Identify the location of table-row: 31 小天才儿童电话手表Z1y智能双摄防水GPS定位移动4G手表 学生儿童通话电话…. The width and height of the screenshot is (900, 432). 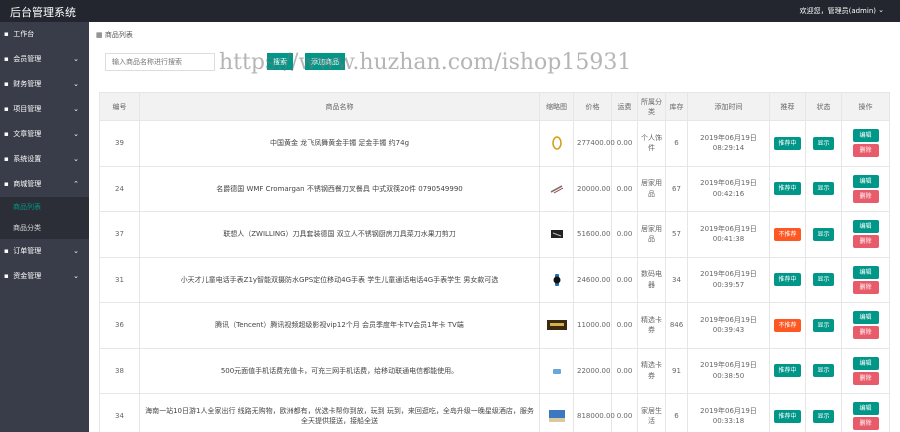
(494, 279).